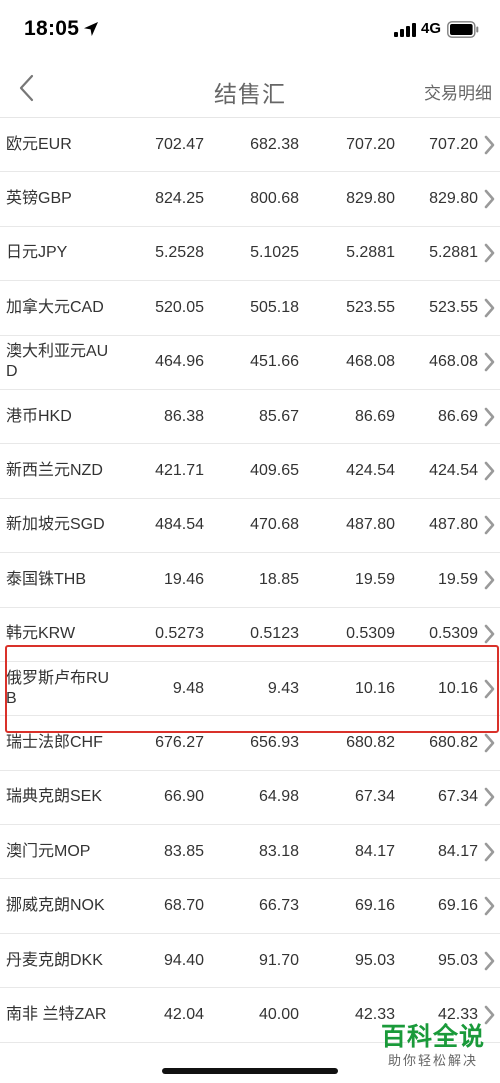  I want to click on rate-row: 新加坡元SGD 484.54 470.68 487.80 487.80, so click(250, 526).